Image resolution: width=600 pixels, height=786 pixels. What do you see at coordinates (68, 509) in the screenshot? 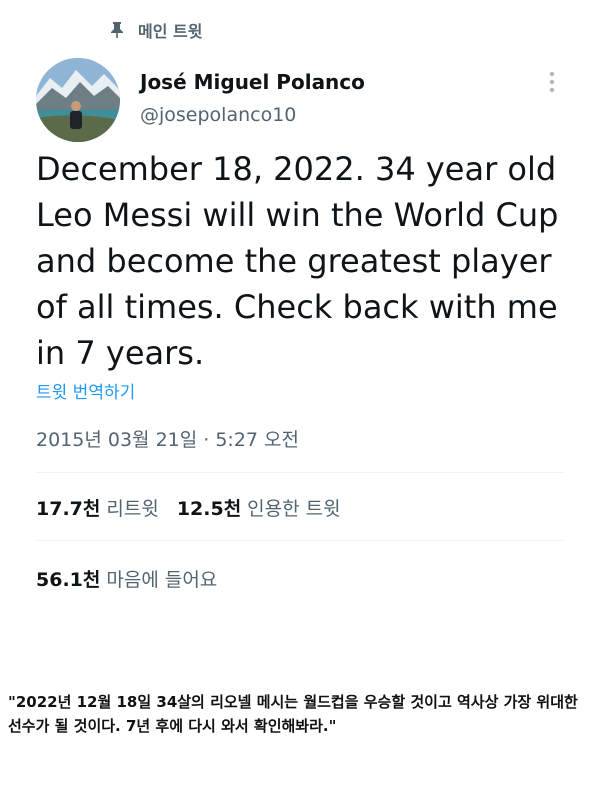
I see `retweets-count: 17.7천` at bounding box center [68, 509].